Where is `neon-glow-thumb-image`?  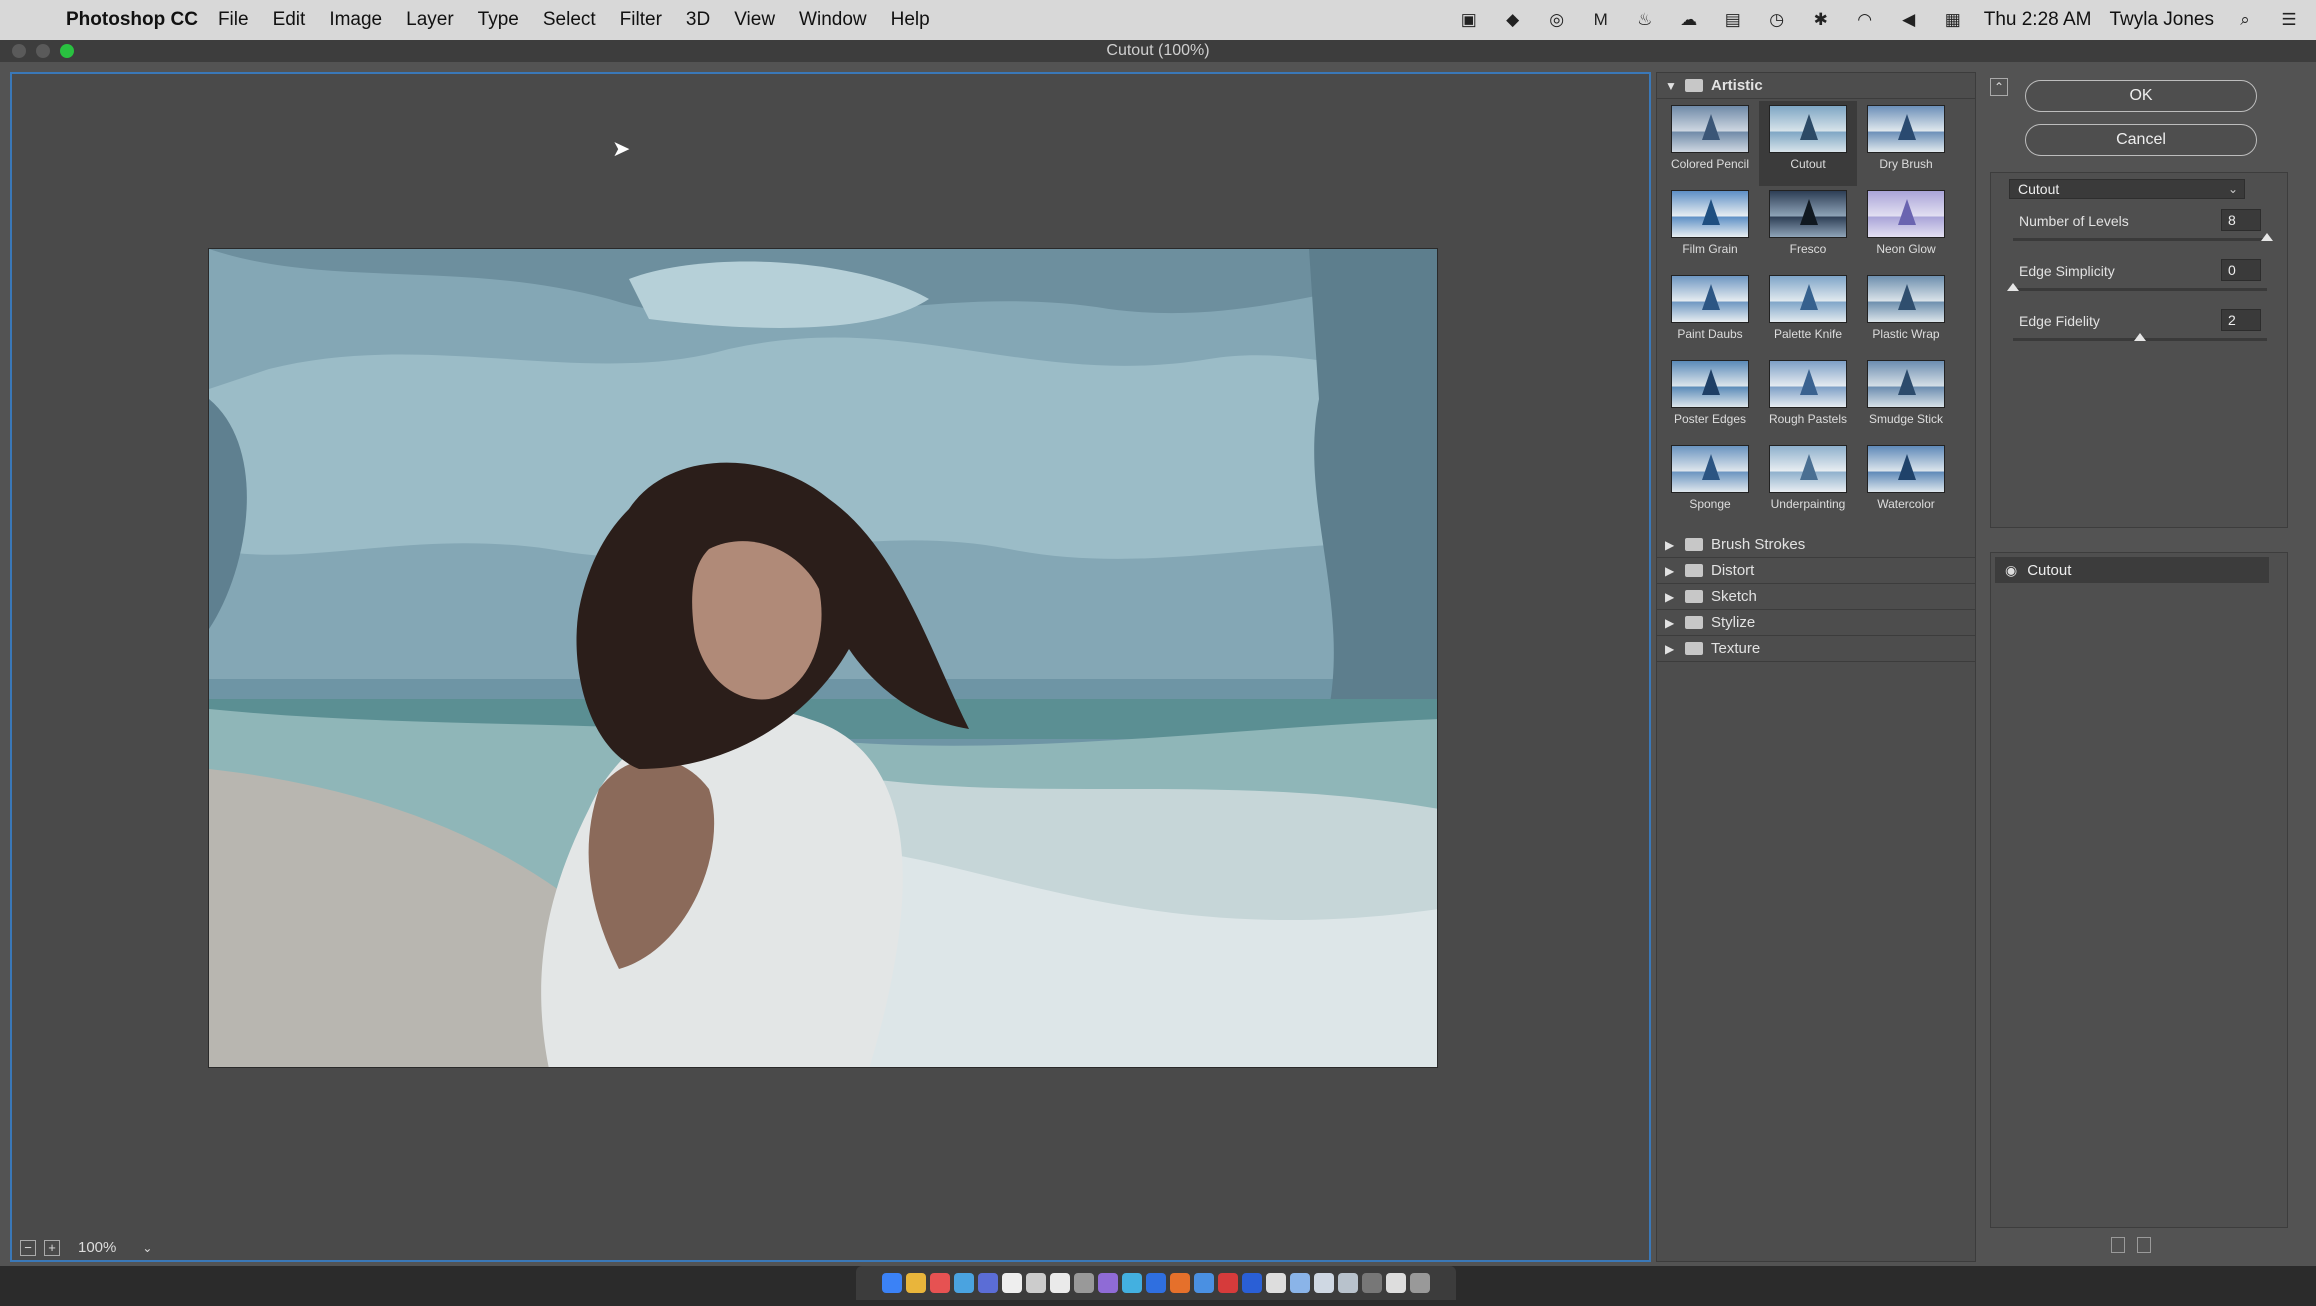 neon-glow-thumb-image is located at coordinates (1906, 214).